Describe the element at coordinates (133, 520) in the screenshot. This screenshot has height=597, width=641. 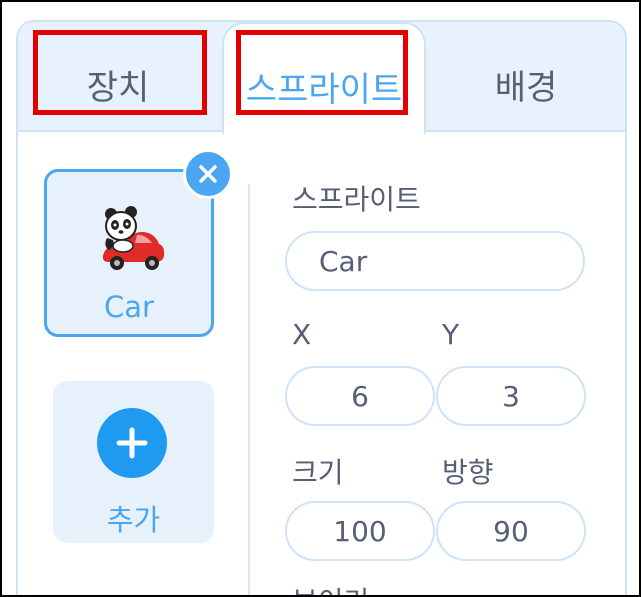
I see `add-sprite-label: 추가` at that location.